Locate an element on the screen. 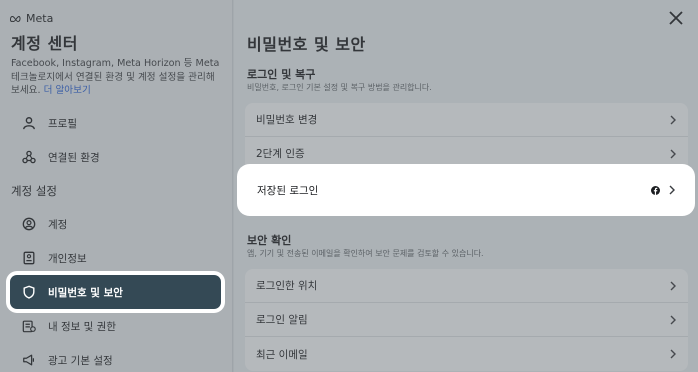 This screenshot has width=698, height=372. shield-icon is located at coordinates (29, 292).